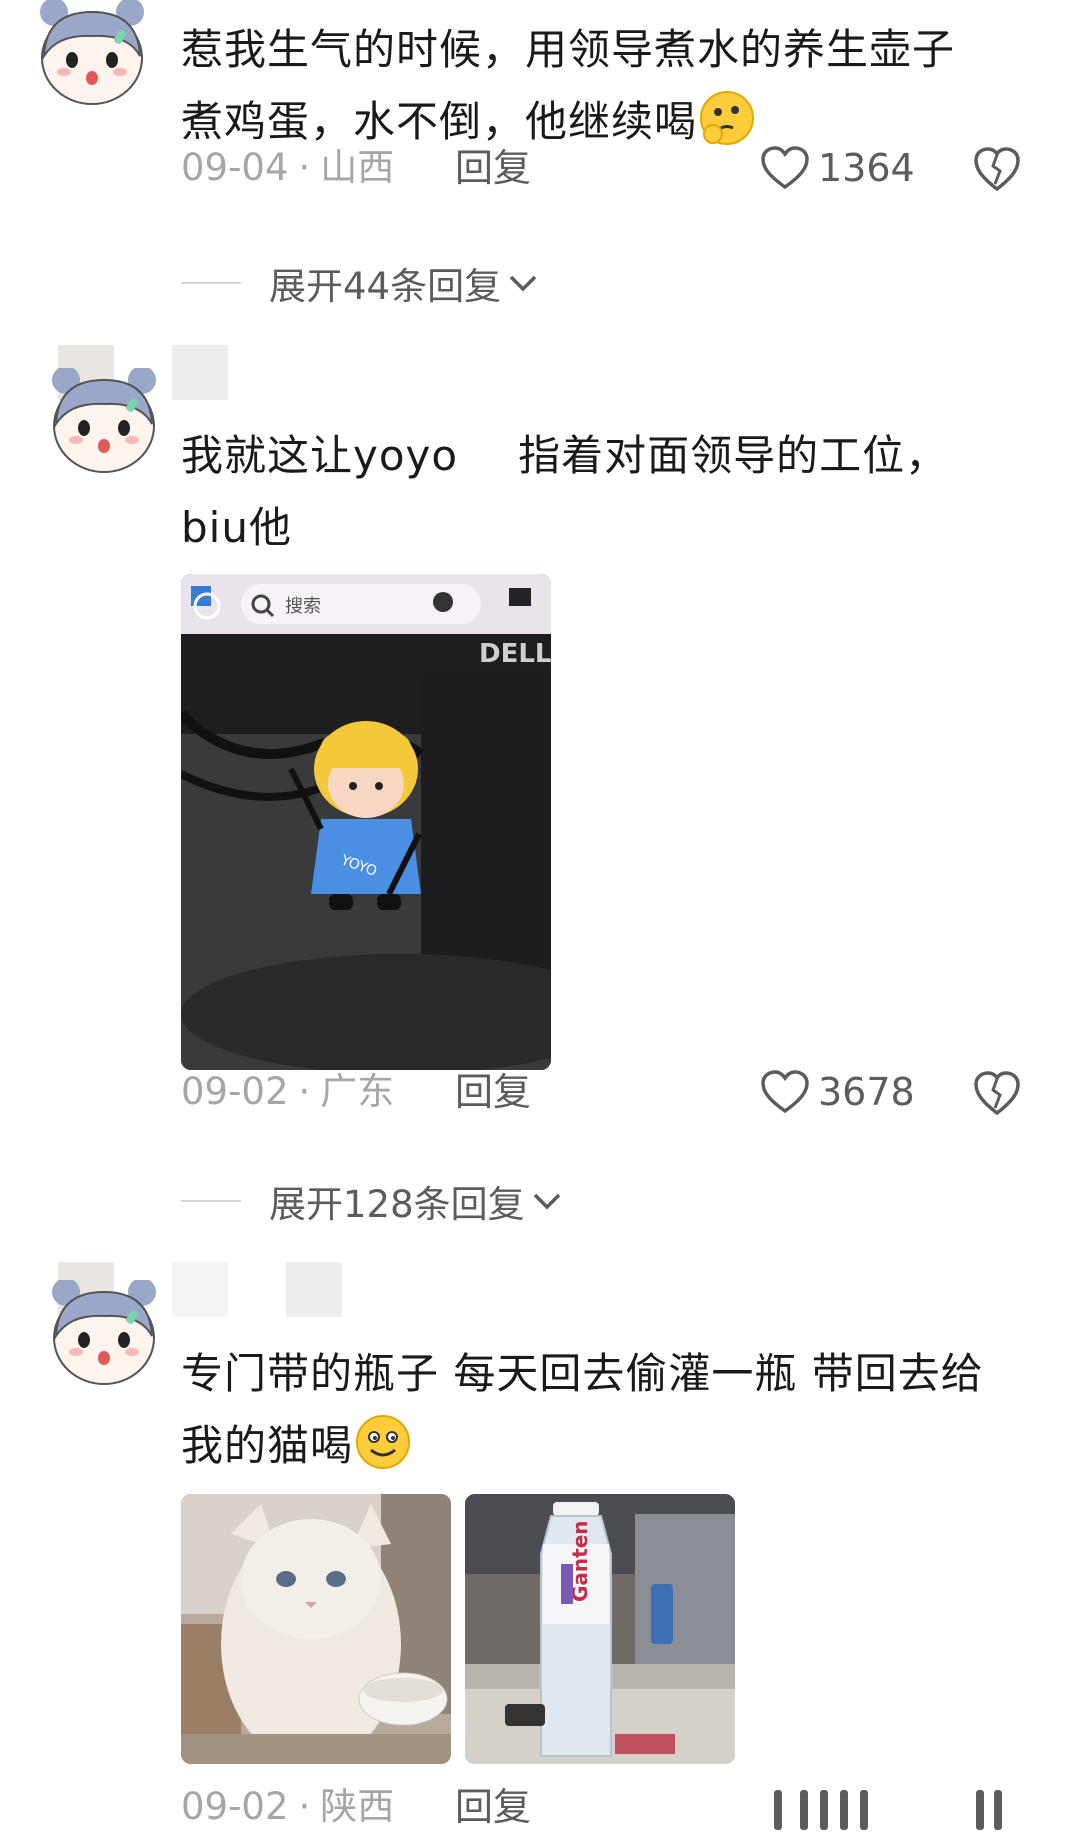  Describe the element at coordinates (582, 1373) in the screenshot. I see `comment-line: 专门带的瓶子 每天回去偷灌一瓶 带回去给` at that location.